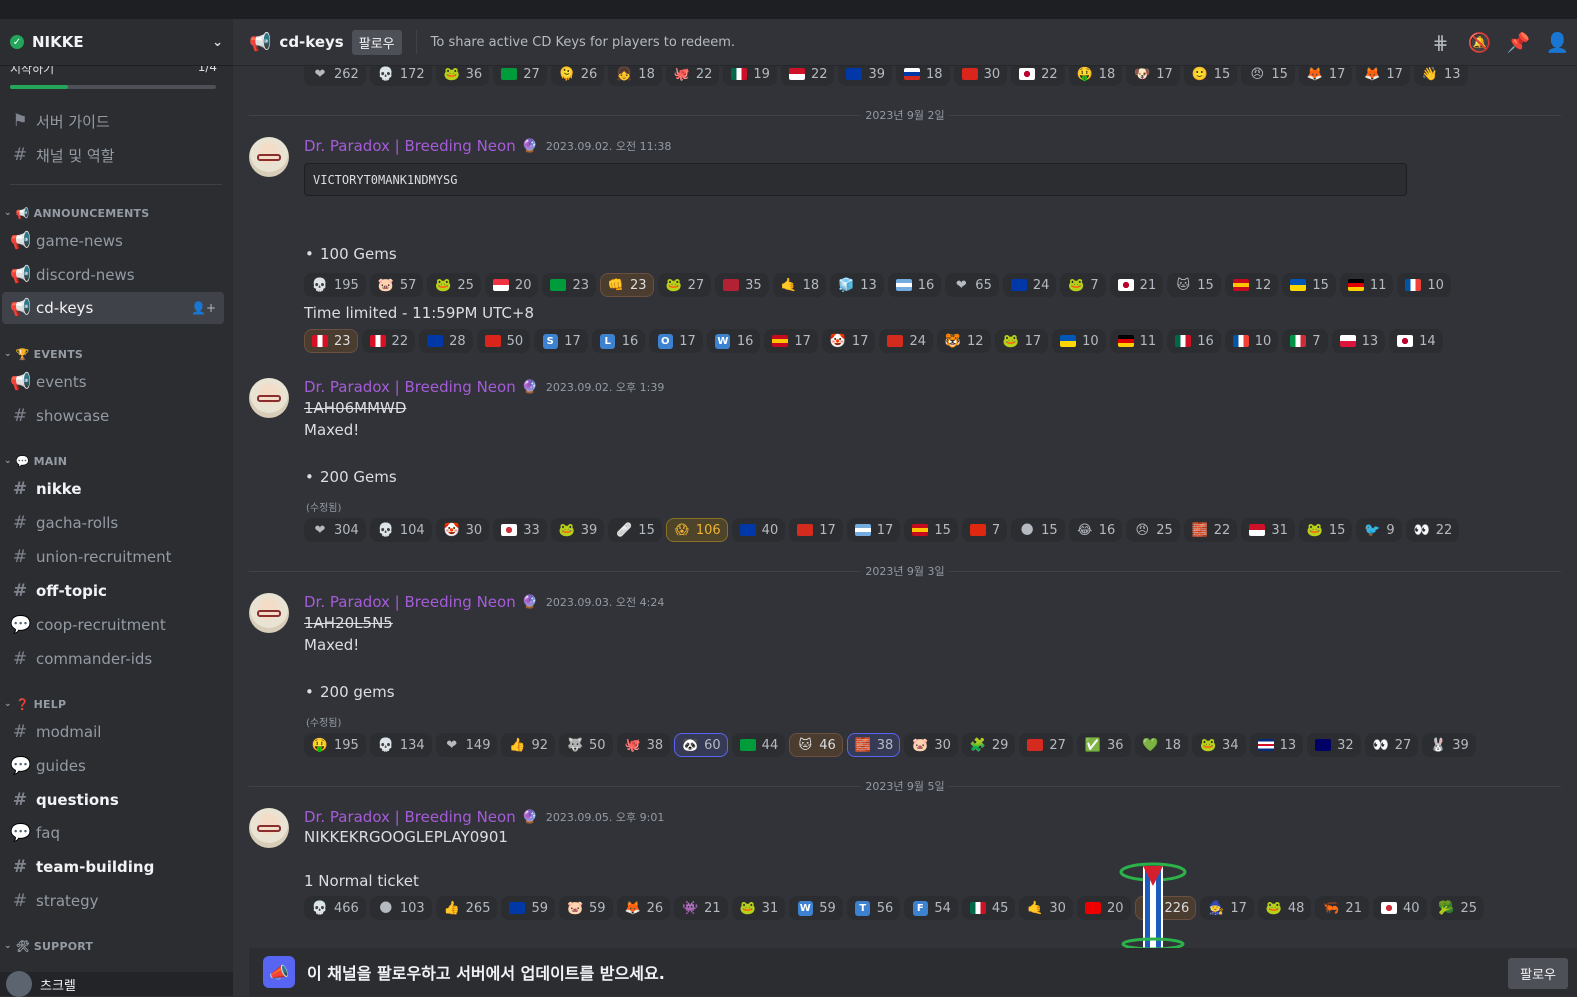  What do you see at coordinates (113, 416) in the screenshot?
I see `sidebar-item-showcase: # showcase` at bounding box center [113, 416].